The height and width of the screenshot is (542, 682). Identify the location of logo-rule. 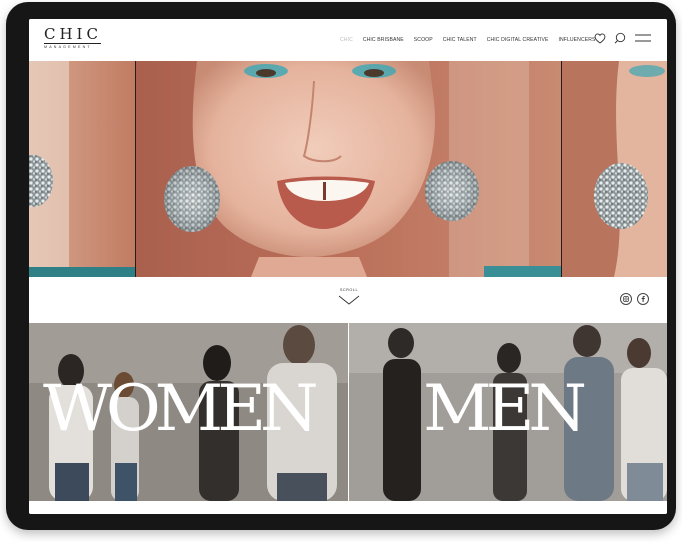
(72, 43).